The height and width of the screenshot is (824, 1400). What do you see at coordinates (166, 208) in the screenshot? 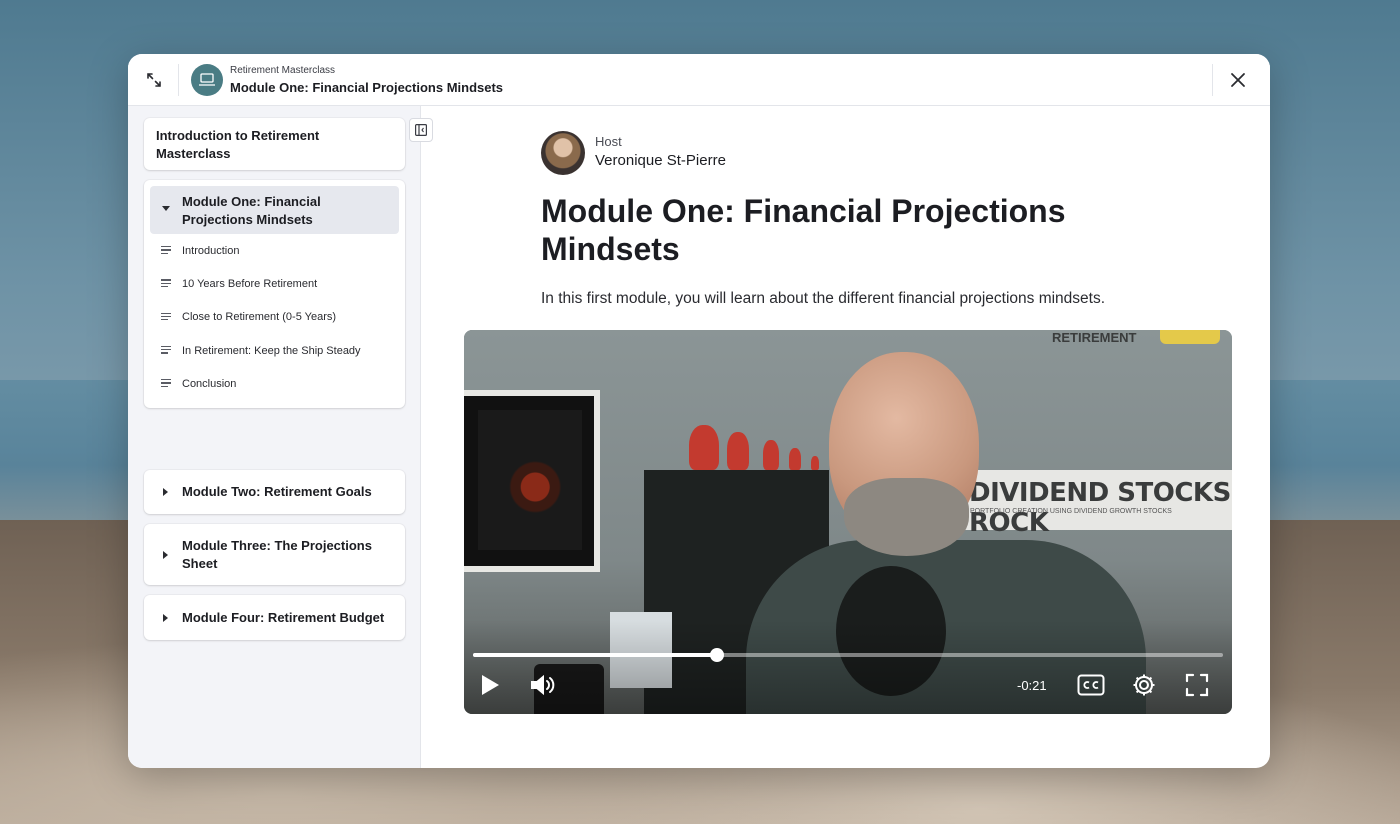
I see `caret-down-icon` at bounding box center [166, 208].